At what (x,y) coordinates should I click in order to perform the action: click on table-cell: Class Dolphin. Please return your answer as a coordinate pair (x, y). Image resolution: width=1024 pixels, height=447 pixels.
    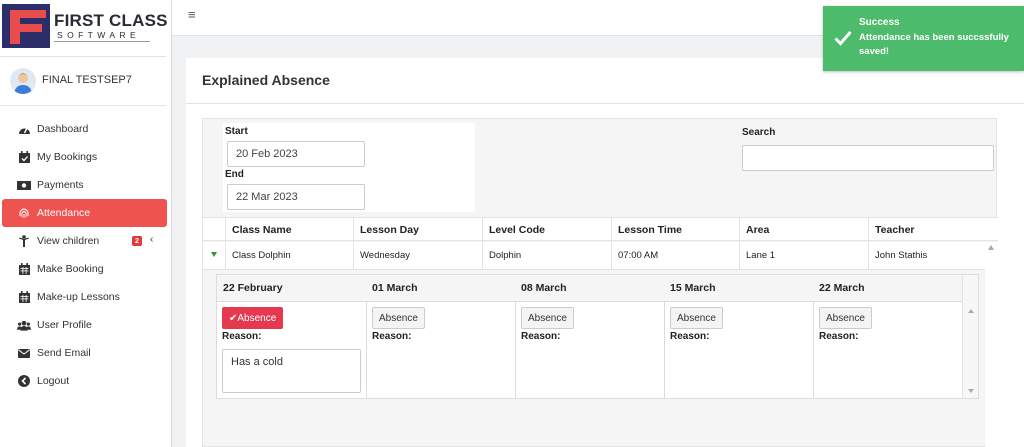
    Looking at the image, I should click on (289, 255).